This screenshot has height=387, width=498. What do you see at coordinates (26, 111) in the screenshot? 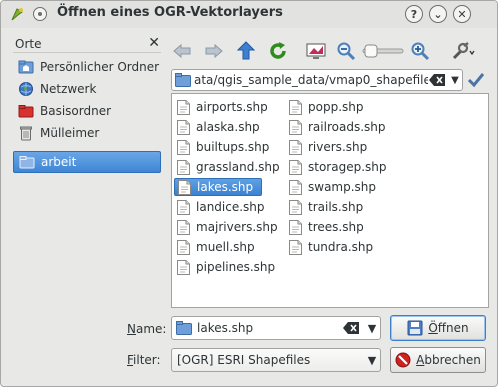
I see `root-folder-icon` at bounding box center [26, 111].